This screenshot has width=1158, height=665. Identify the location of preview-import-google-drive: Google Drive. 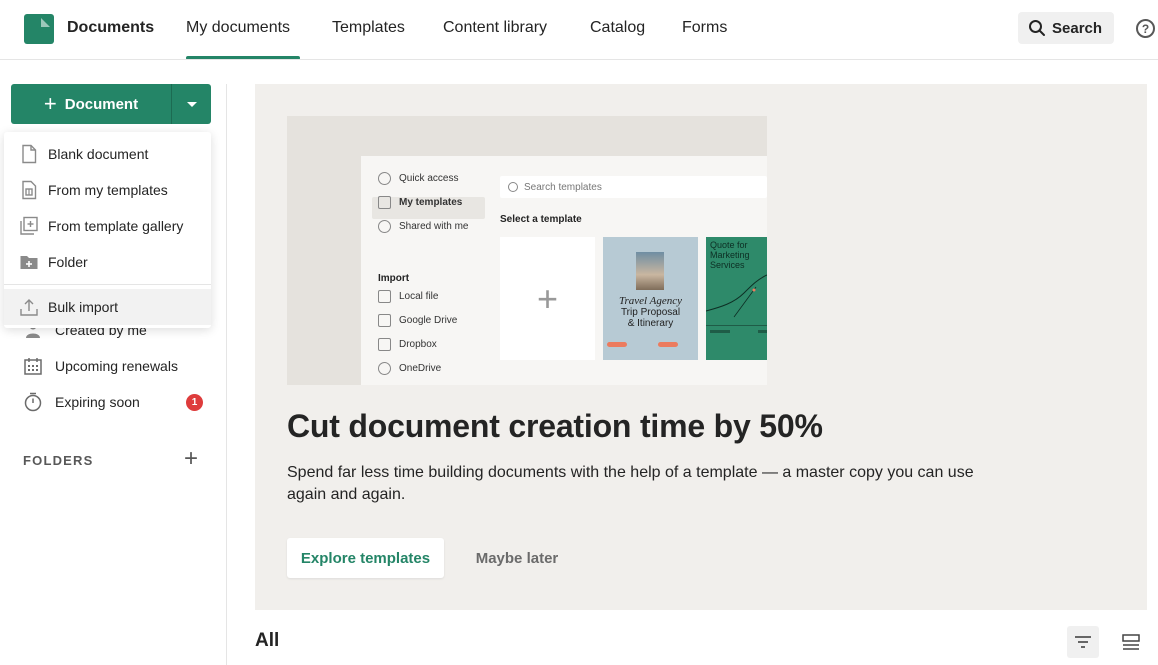
(417, 320).